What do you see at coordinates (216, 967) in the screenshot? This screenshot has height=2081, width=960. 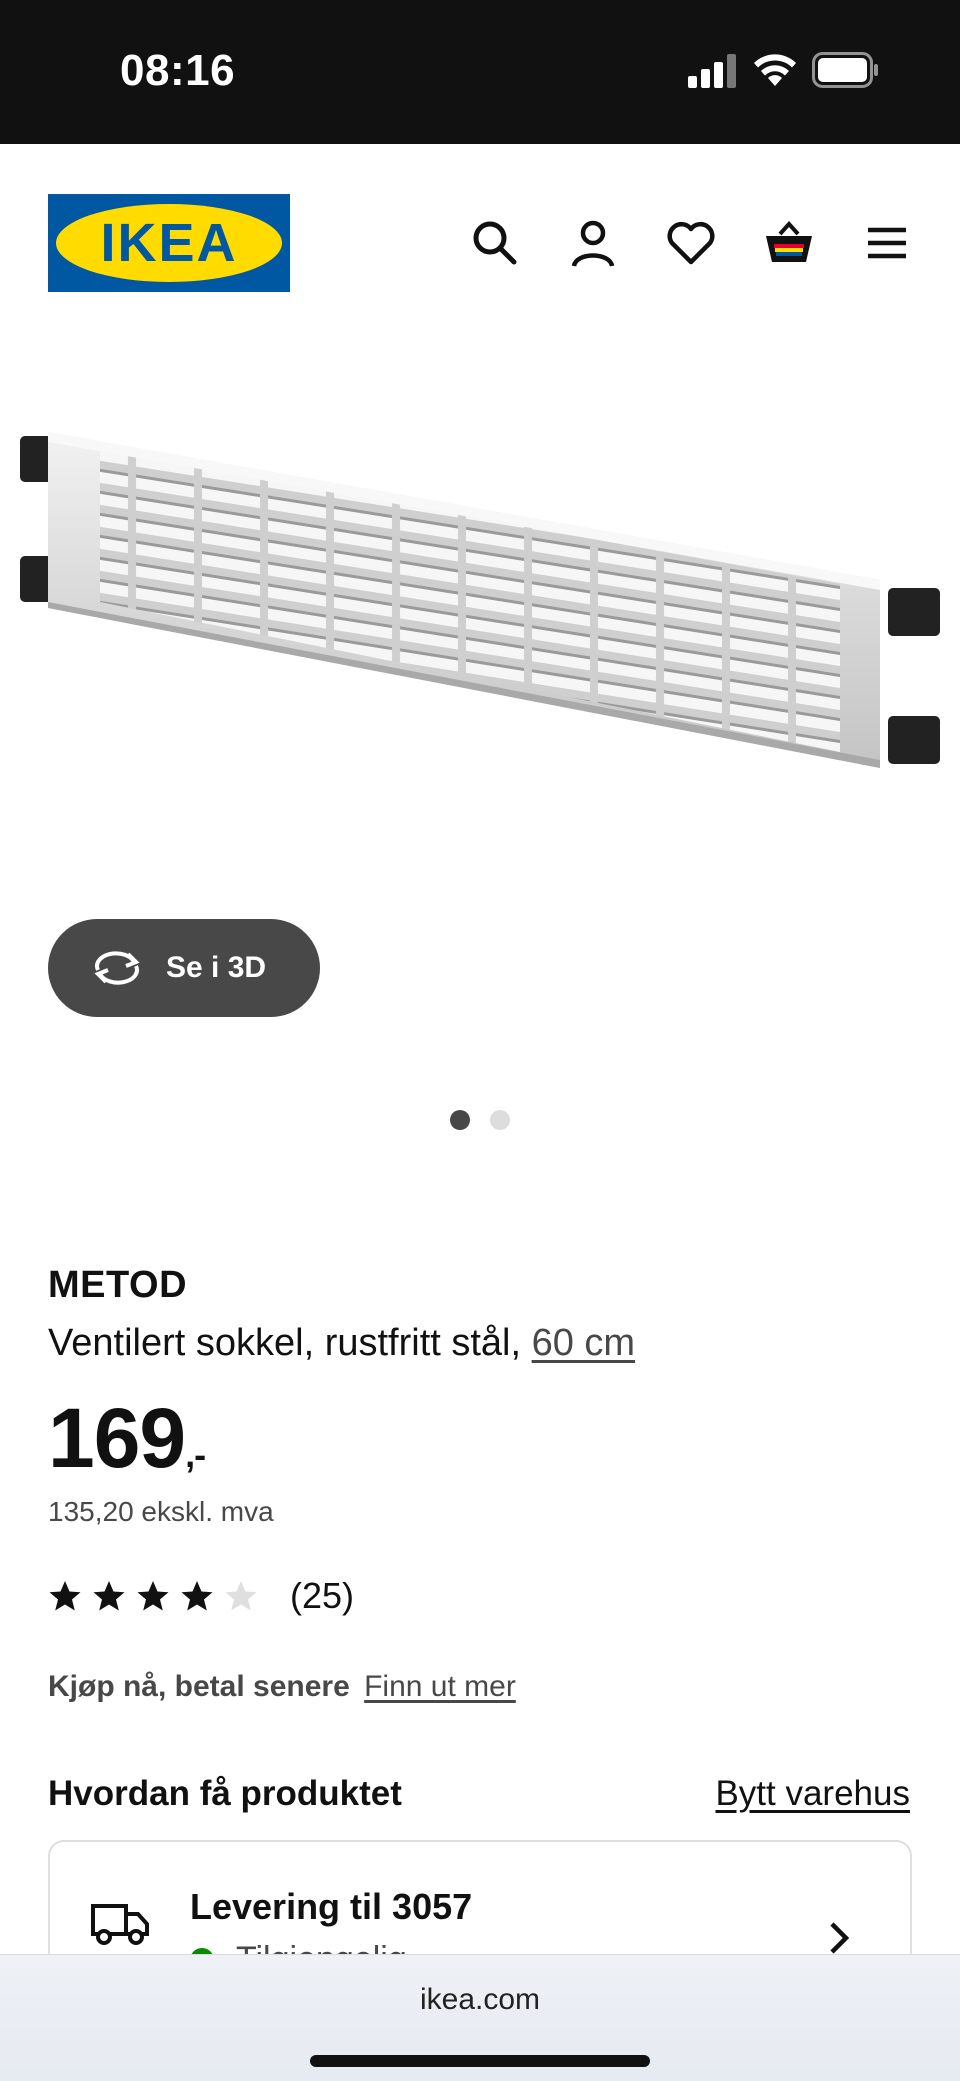 I see `view-3d-label: Se i 3D` at bounding box center [216, 967].